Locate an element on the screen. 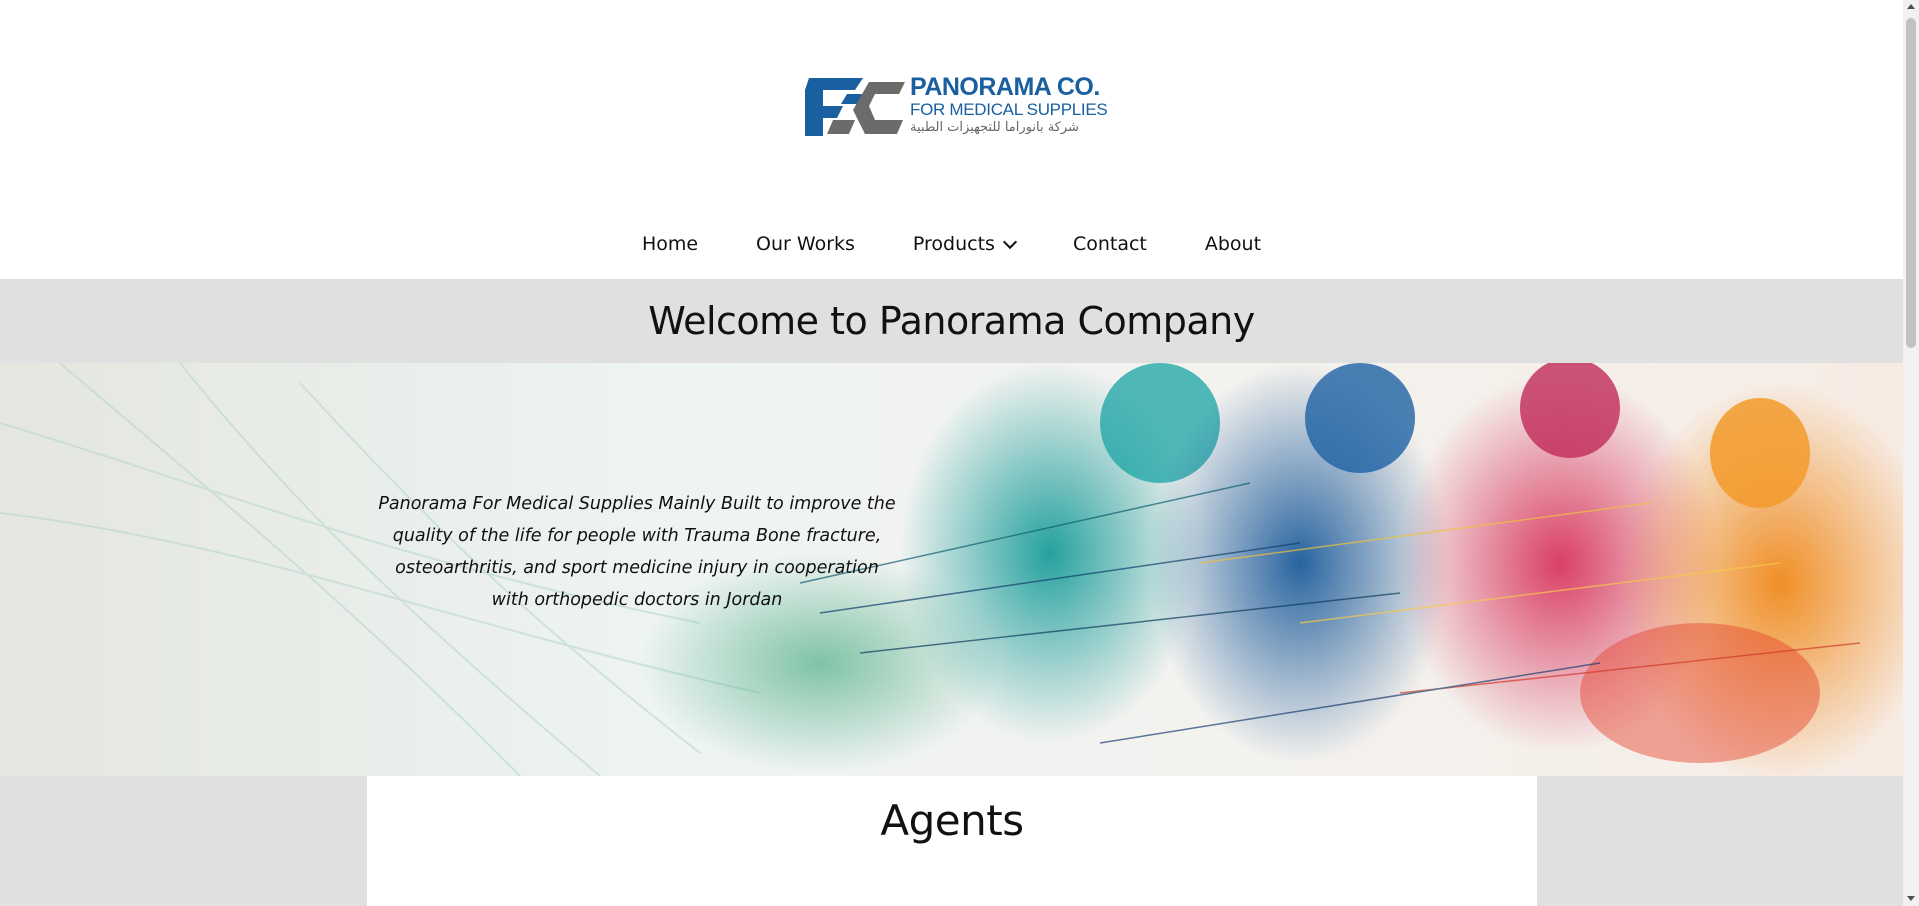  nav-item-label: Products is located at coordinates (953, 244).